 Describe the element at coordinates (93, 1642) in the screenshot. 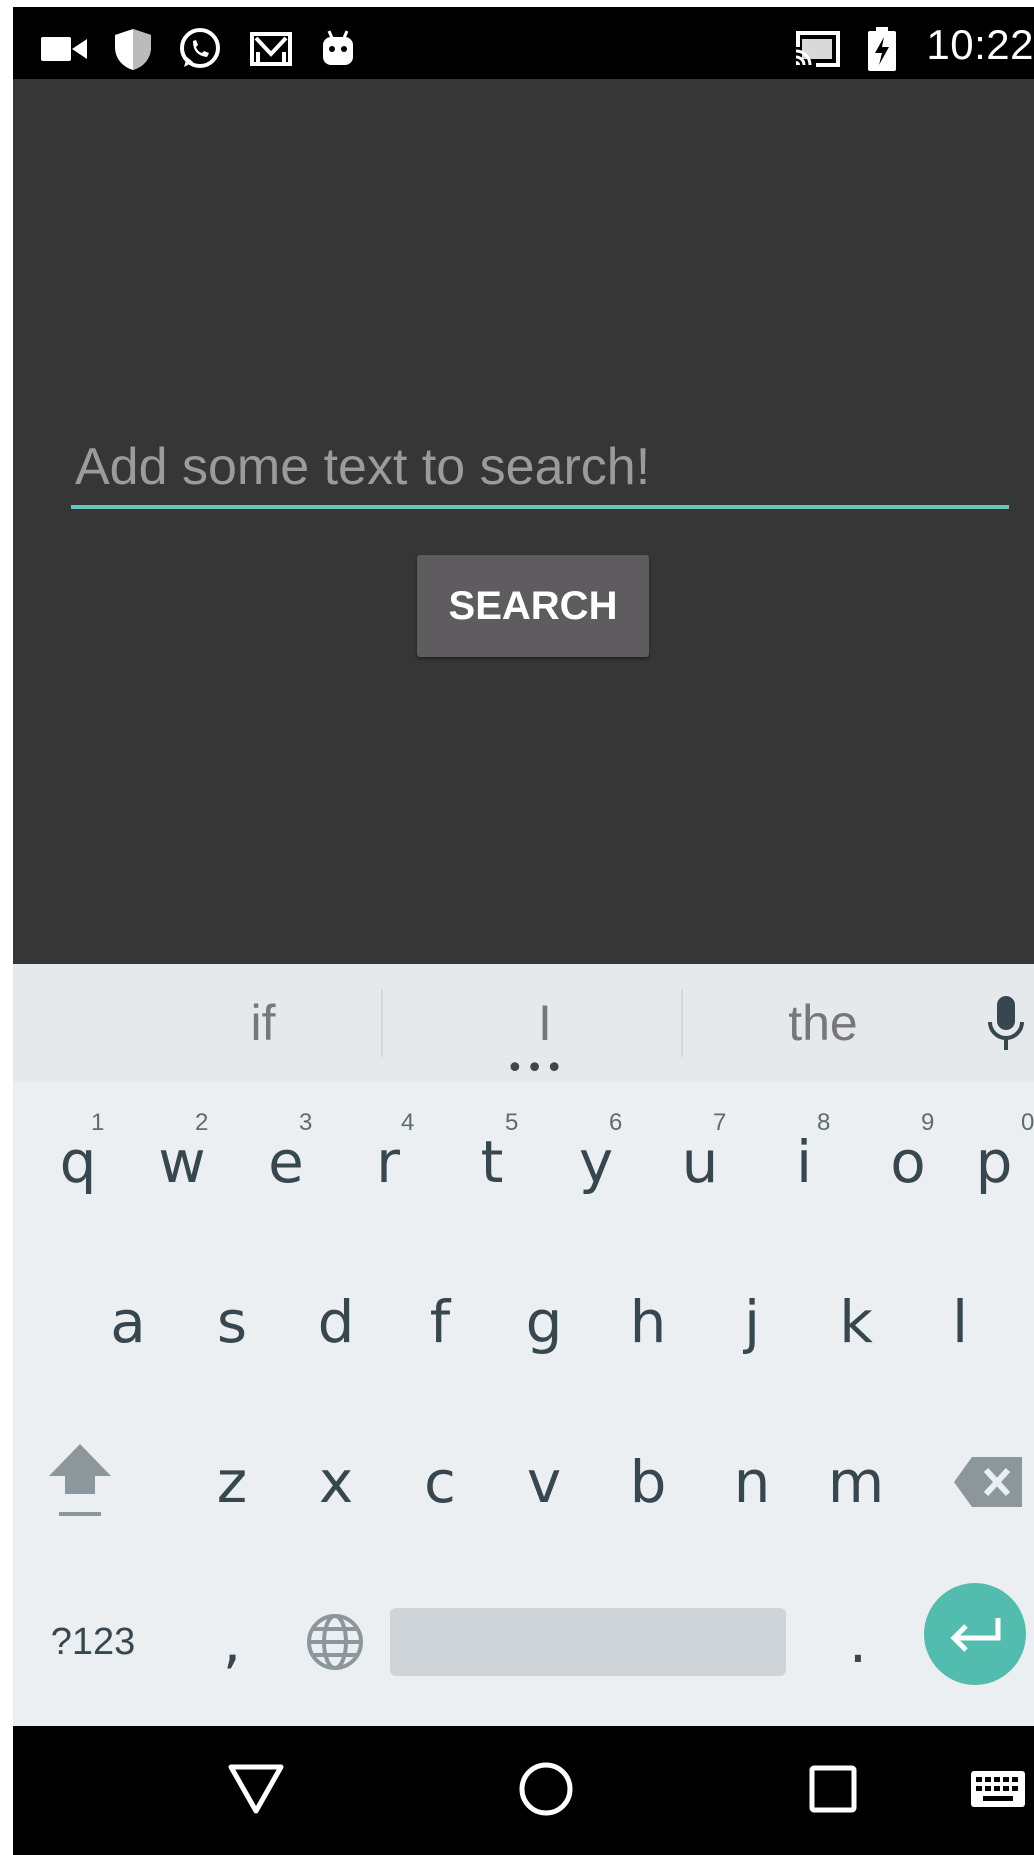

I see `symbols-key: ?123` at that location.